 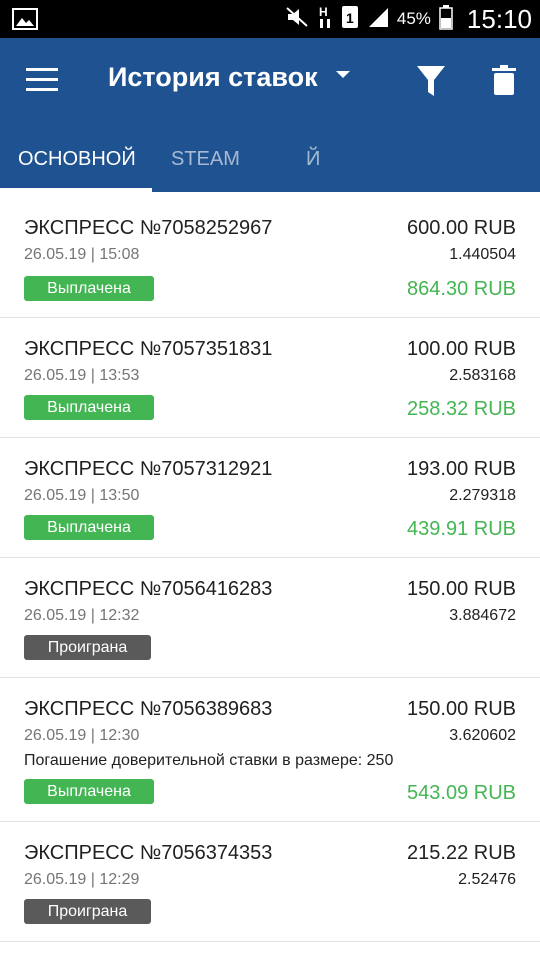 I want to click on tab-bar: ОСНОВНОЙ STEAM Й, so click(x=270, y=159).